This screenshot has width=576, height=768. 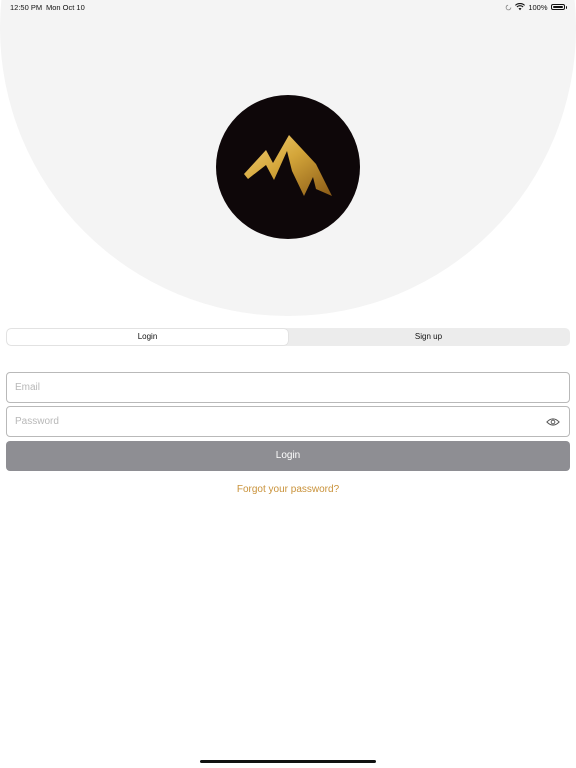 I want to click on eye-icon, so click(x=553, y=422).